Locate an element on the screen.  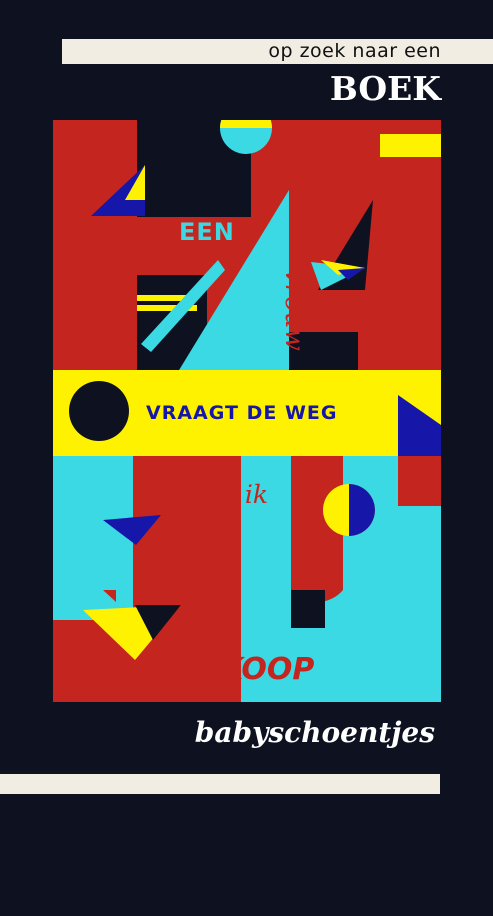
bottom-cream-bar is located at coordinates (220, 784).